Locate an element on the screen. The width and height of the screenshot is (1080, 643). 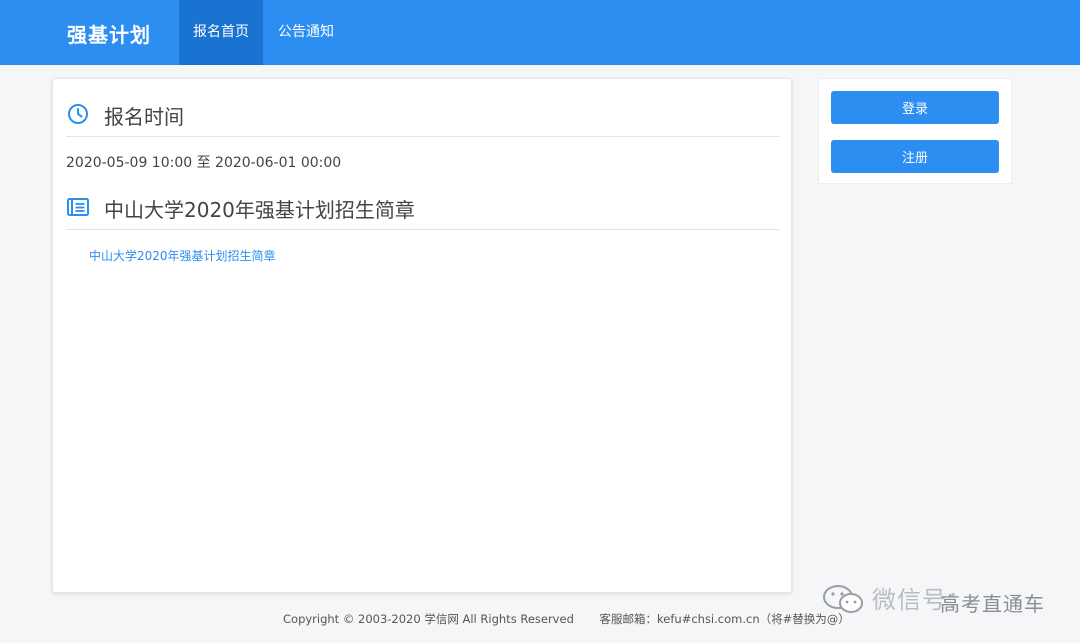
watermark-account: 高考直通车 is located at coordinates (992, 604).